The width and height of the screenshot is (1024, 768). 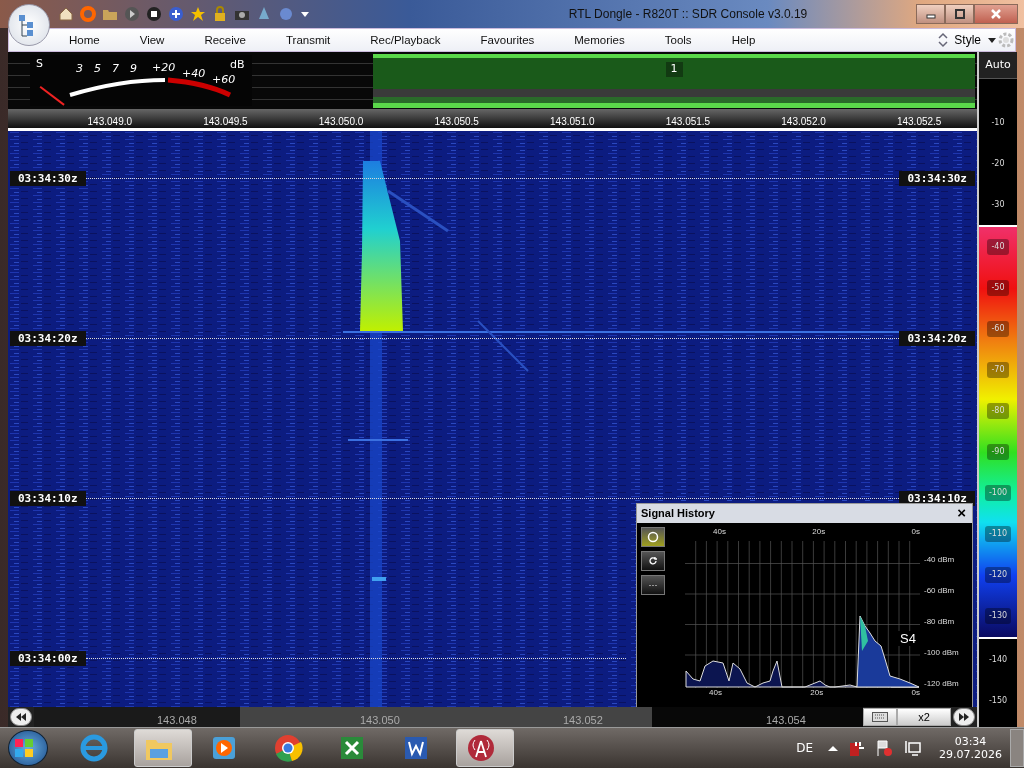 What do you see at coordinates (84, 40) in the screenshot?
I see `menu-item: Home` at bounding box center [84, 40].